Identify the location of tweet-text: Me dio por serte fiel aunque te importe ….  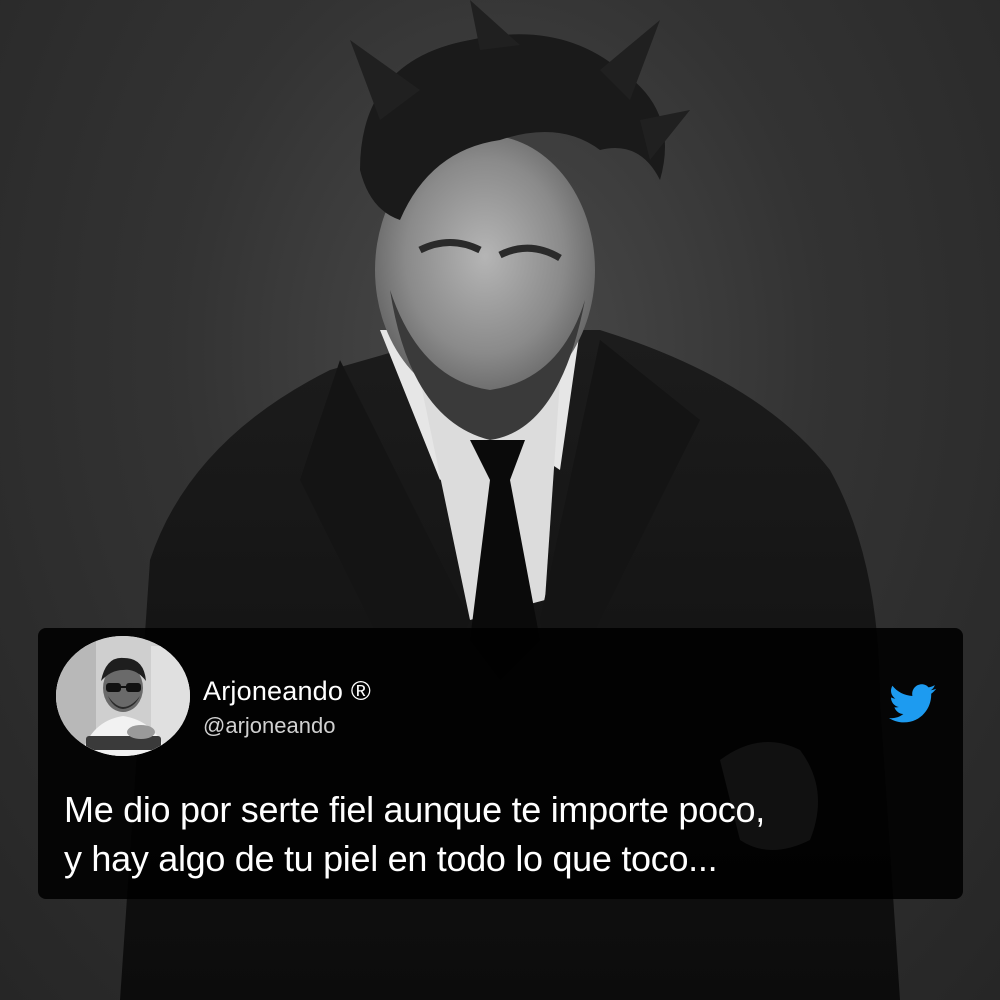
(504, 834).